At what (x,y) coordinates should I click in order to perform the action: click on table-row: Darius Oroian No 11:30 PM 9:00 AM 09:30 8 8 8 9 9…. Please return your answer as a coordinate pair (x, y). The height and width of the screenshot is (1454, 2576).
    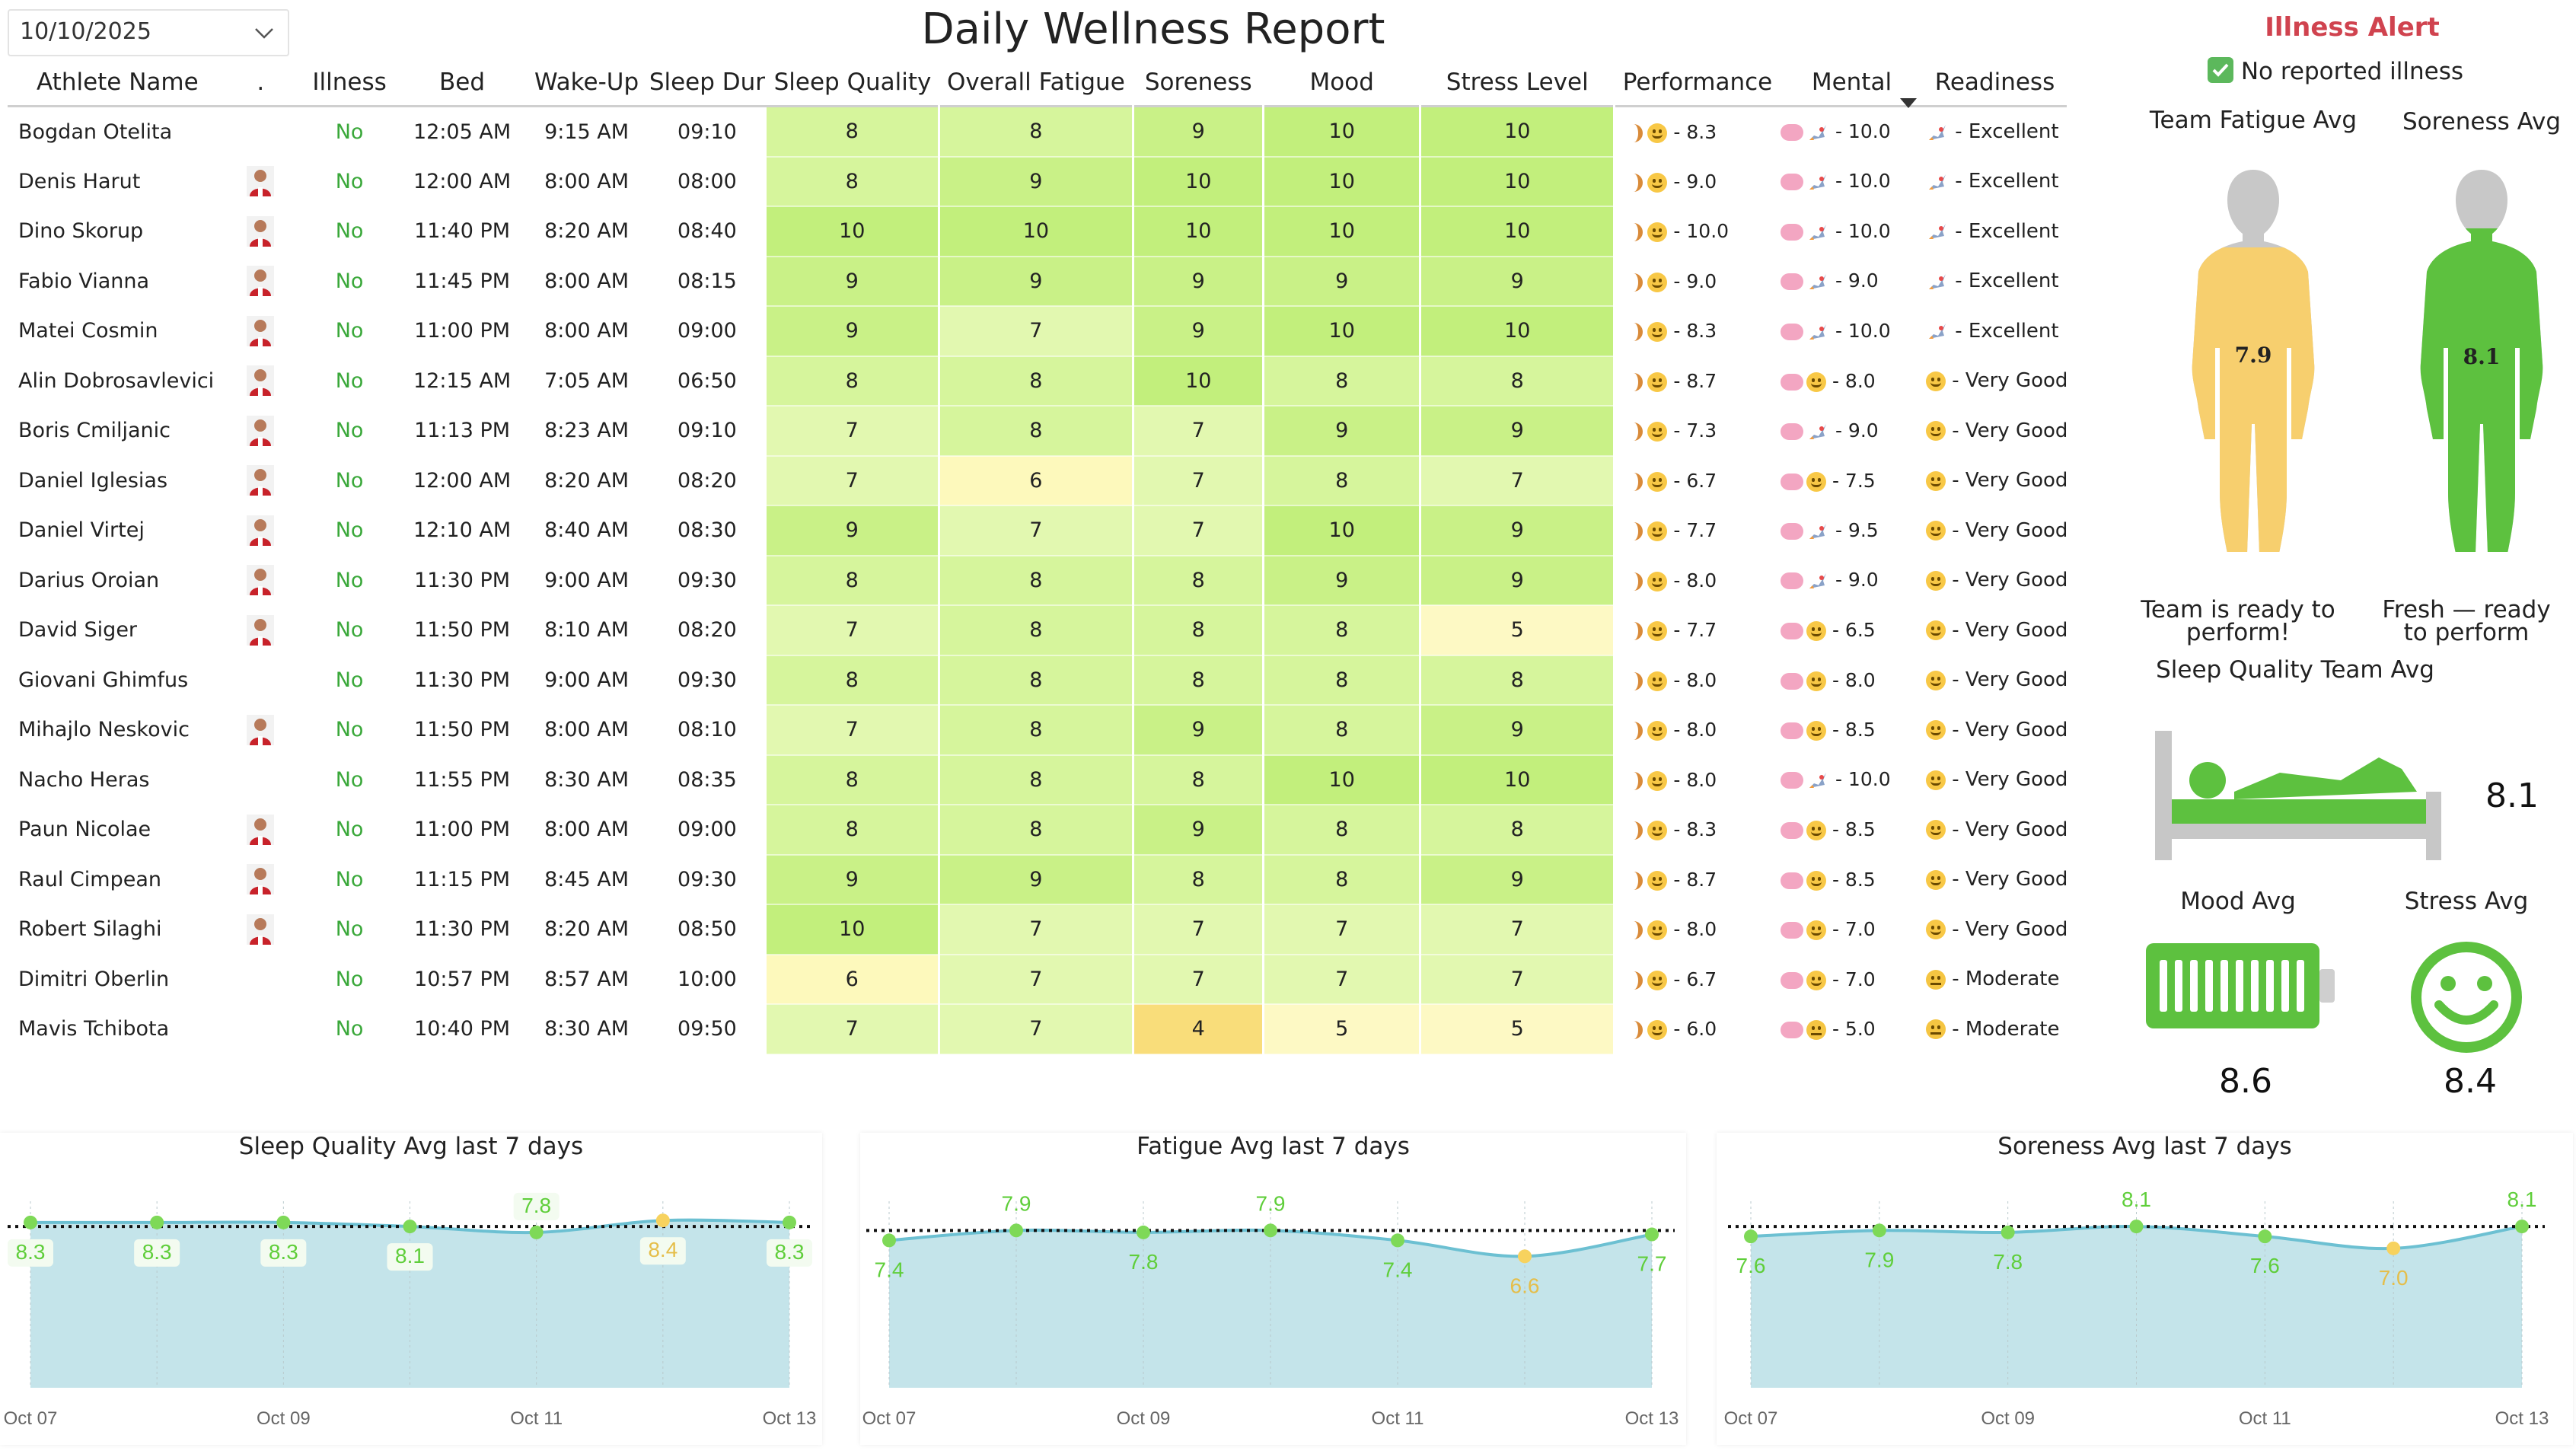
    Looking at the image, I should click on (1037, 580).